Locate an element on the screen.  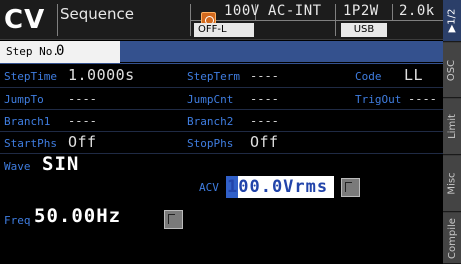
usb-badge: USB is located at coordinates (364, 30).